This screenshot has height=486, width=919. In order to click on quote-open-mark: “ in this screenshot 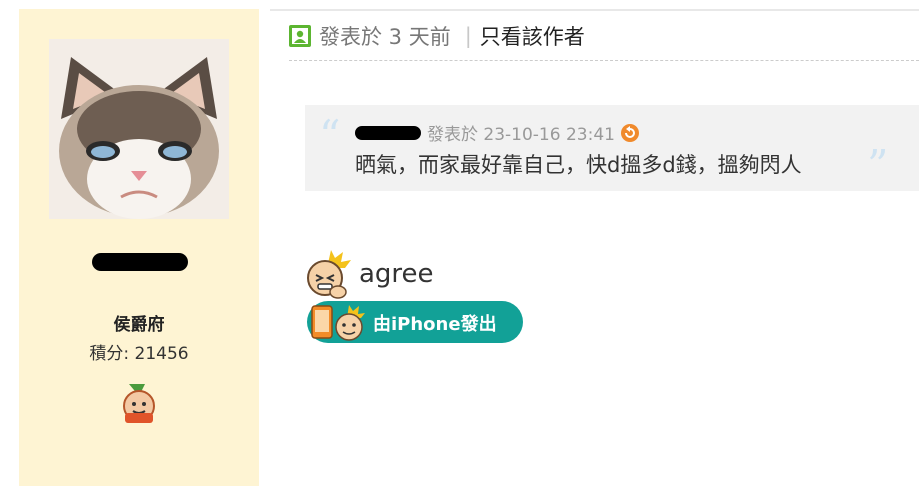, I will do `click(330, 135)`.